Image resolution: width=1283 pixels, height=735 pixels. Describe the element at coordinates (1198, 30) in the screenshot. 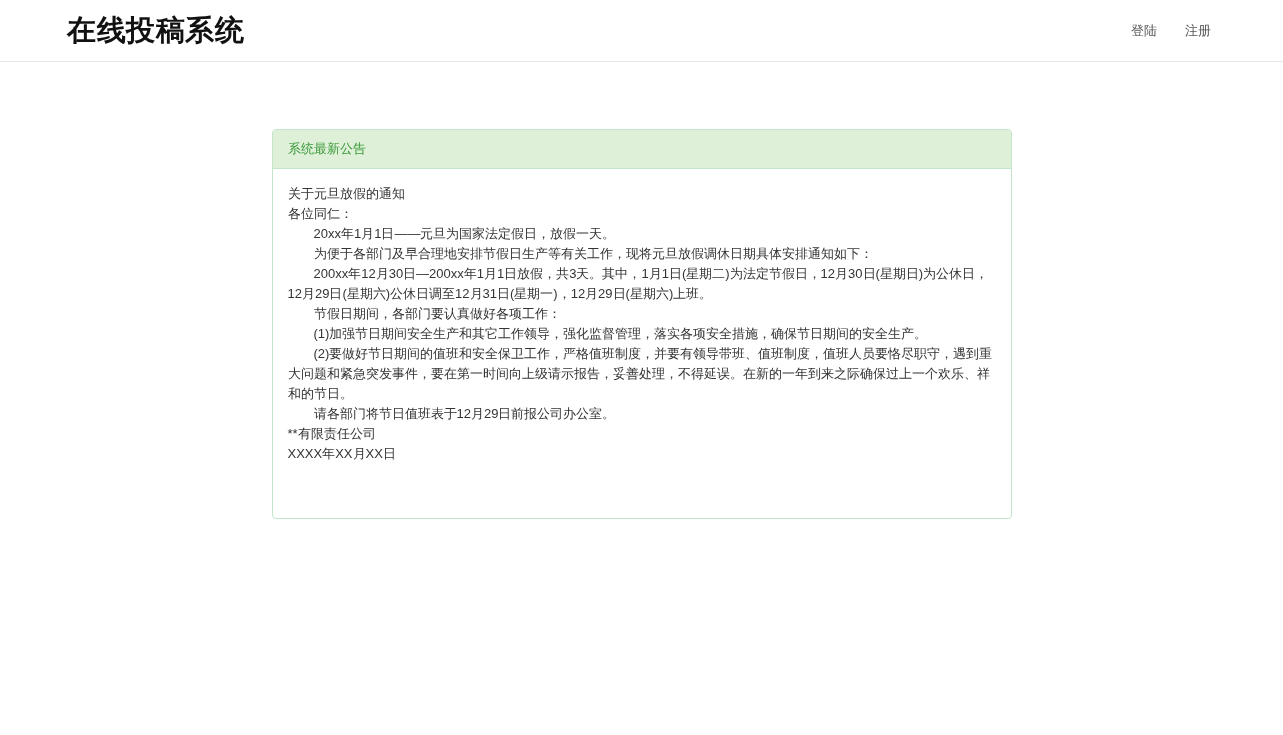

I see `nav-link: 注册` at that location.